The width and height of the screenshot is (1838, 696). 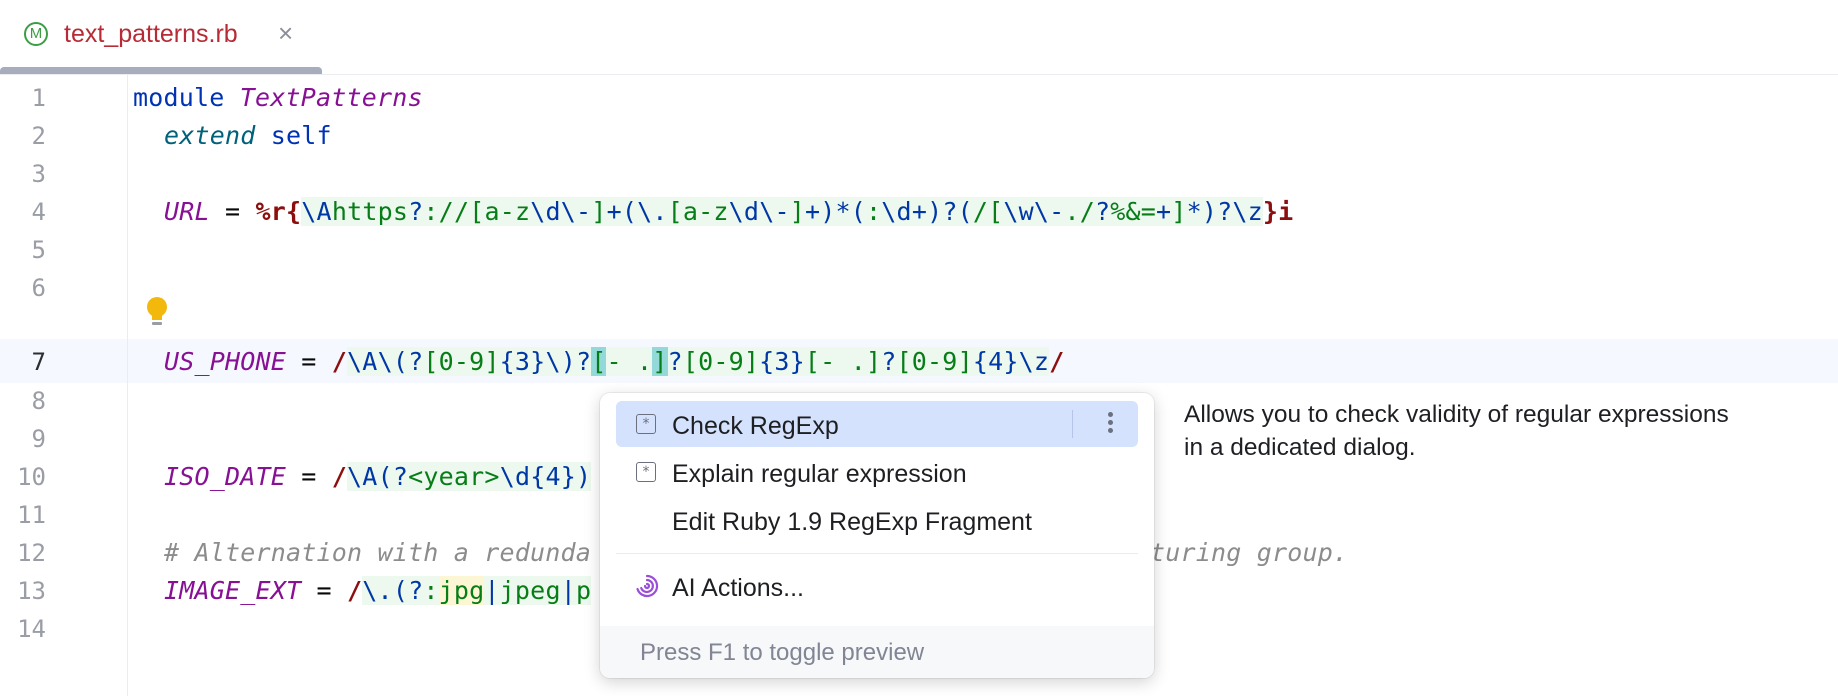 What do you see at coordinates (38, 212) in the screenshot?
I see `line-number: 4` at bounding box center [38, 212].